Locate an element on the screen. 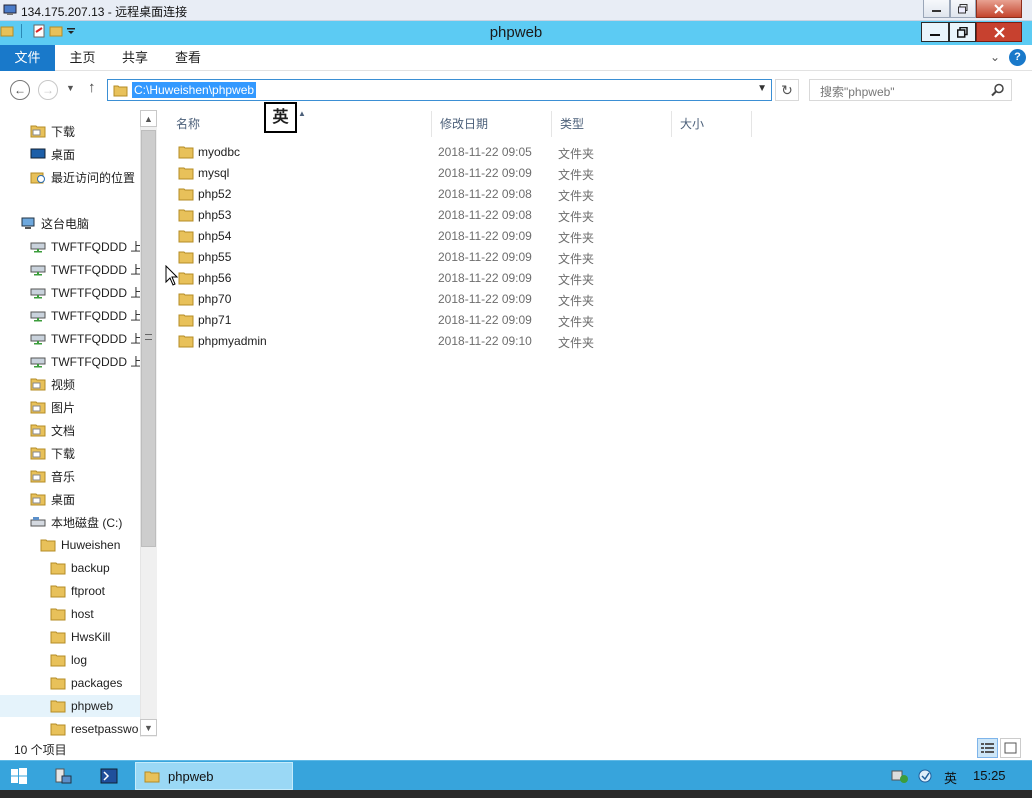 The image size is (1032, 798). details-view-button is located at coordinates (987, 748).